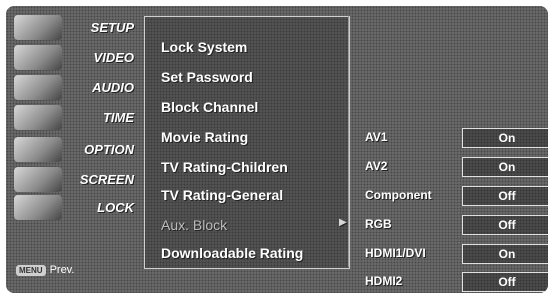 This screenshot has height=297, width=553. I want to click on sidebar-item-label: LOCK, so click(115, 207).